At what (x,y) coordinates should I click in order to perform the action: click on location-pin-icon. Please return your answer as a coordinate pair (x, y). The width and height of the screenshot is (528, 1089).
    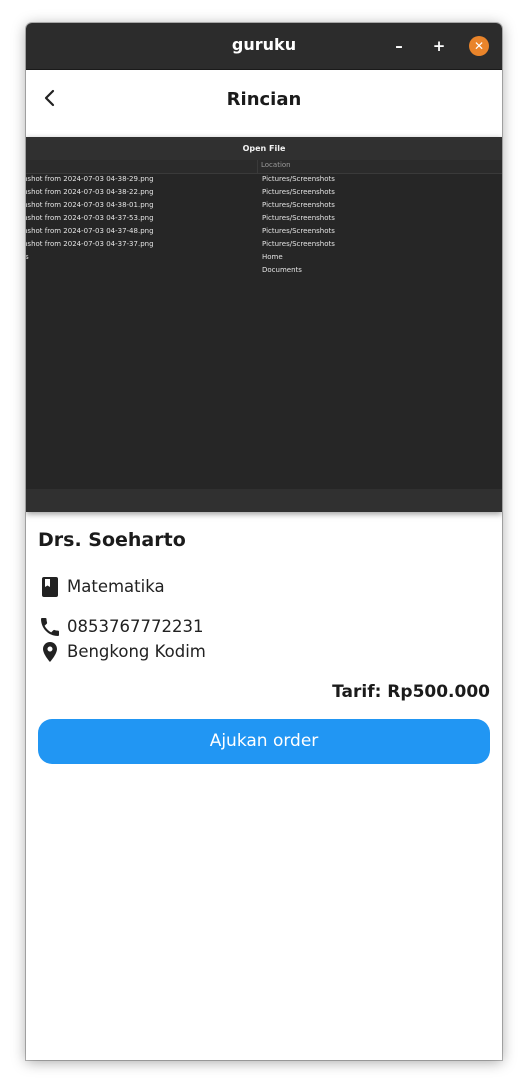
    Looking at the image, I should click on (50, 652).